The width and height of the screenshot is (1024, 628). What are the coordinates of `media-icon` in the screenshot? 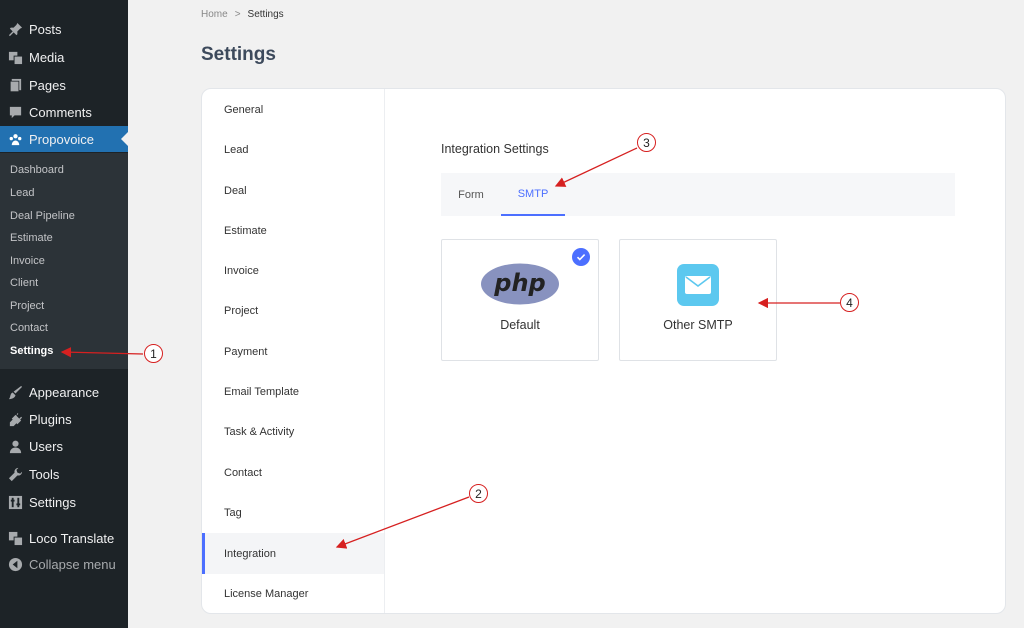 It's located at (15, 57).